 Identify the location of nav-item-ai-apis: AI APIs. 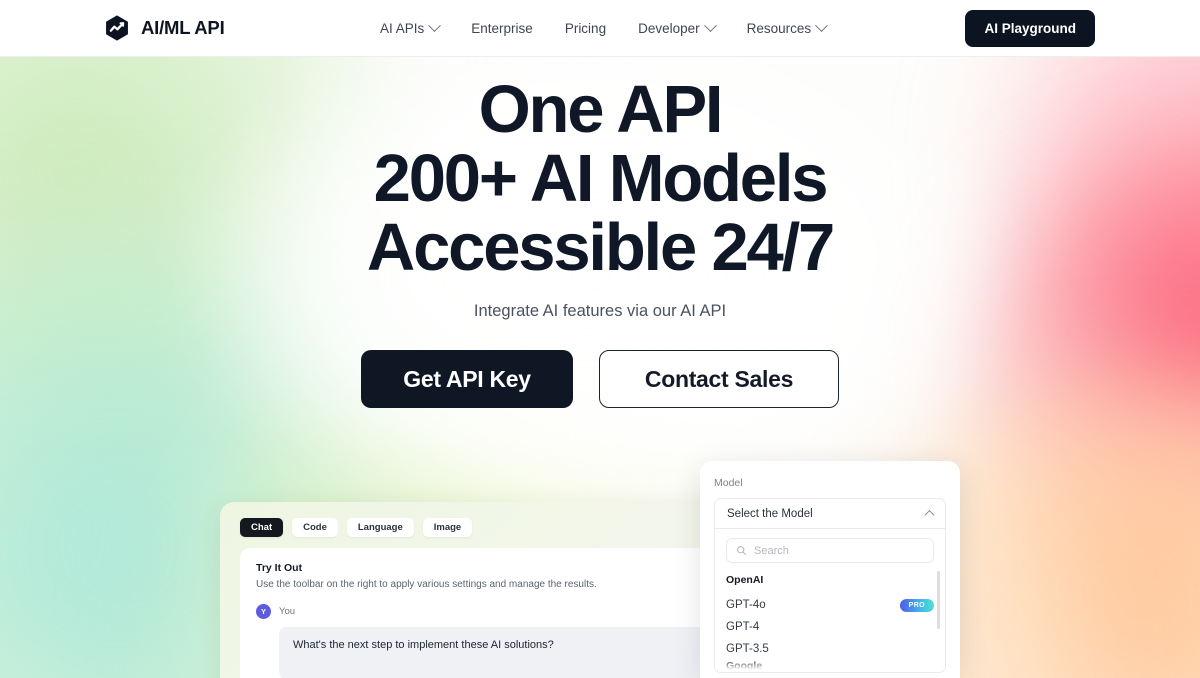
(411, 27).